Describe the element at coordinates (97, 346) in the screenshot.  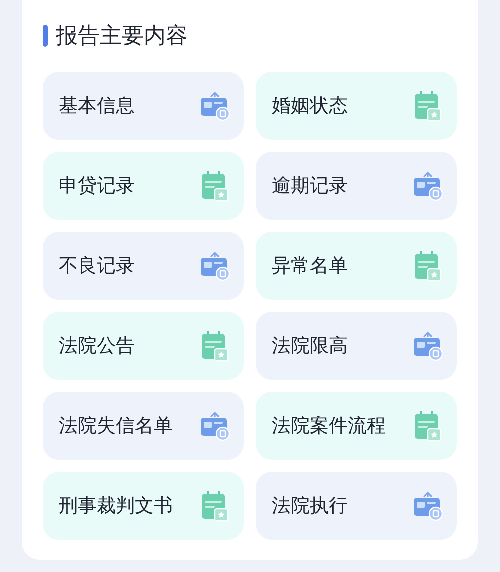
I see `item-label: 法院公告` at that location.